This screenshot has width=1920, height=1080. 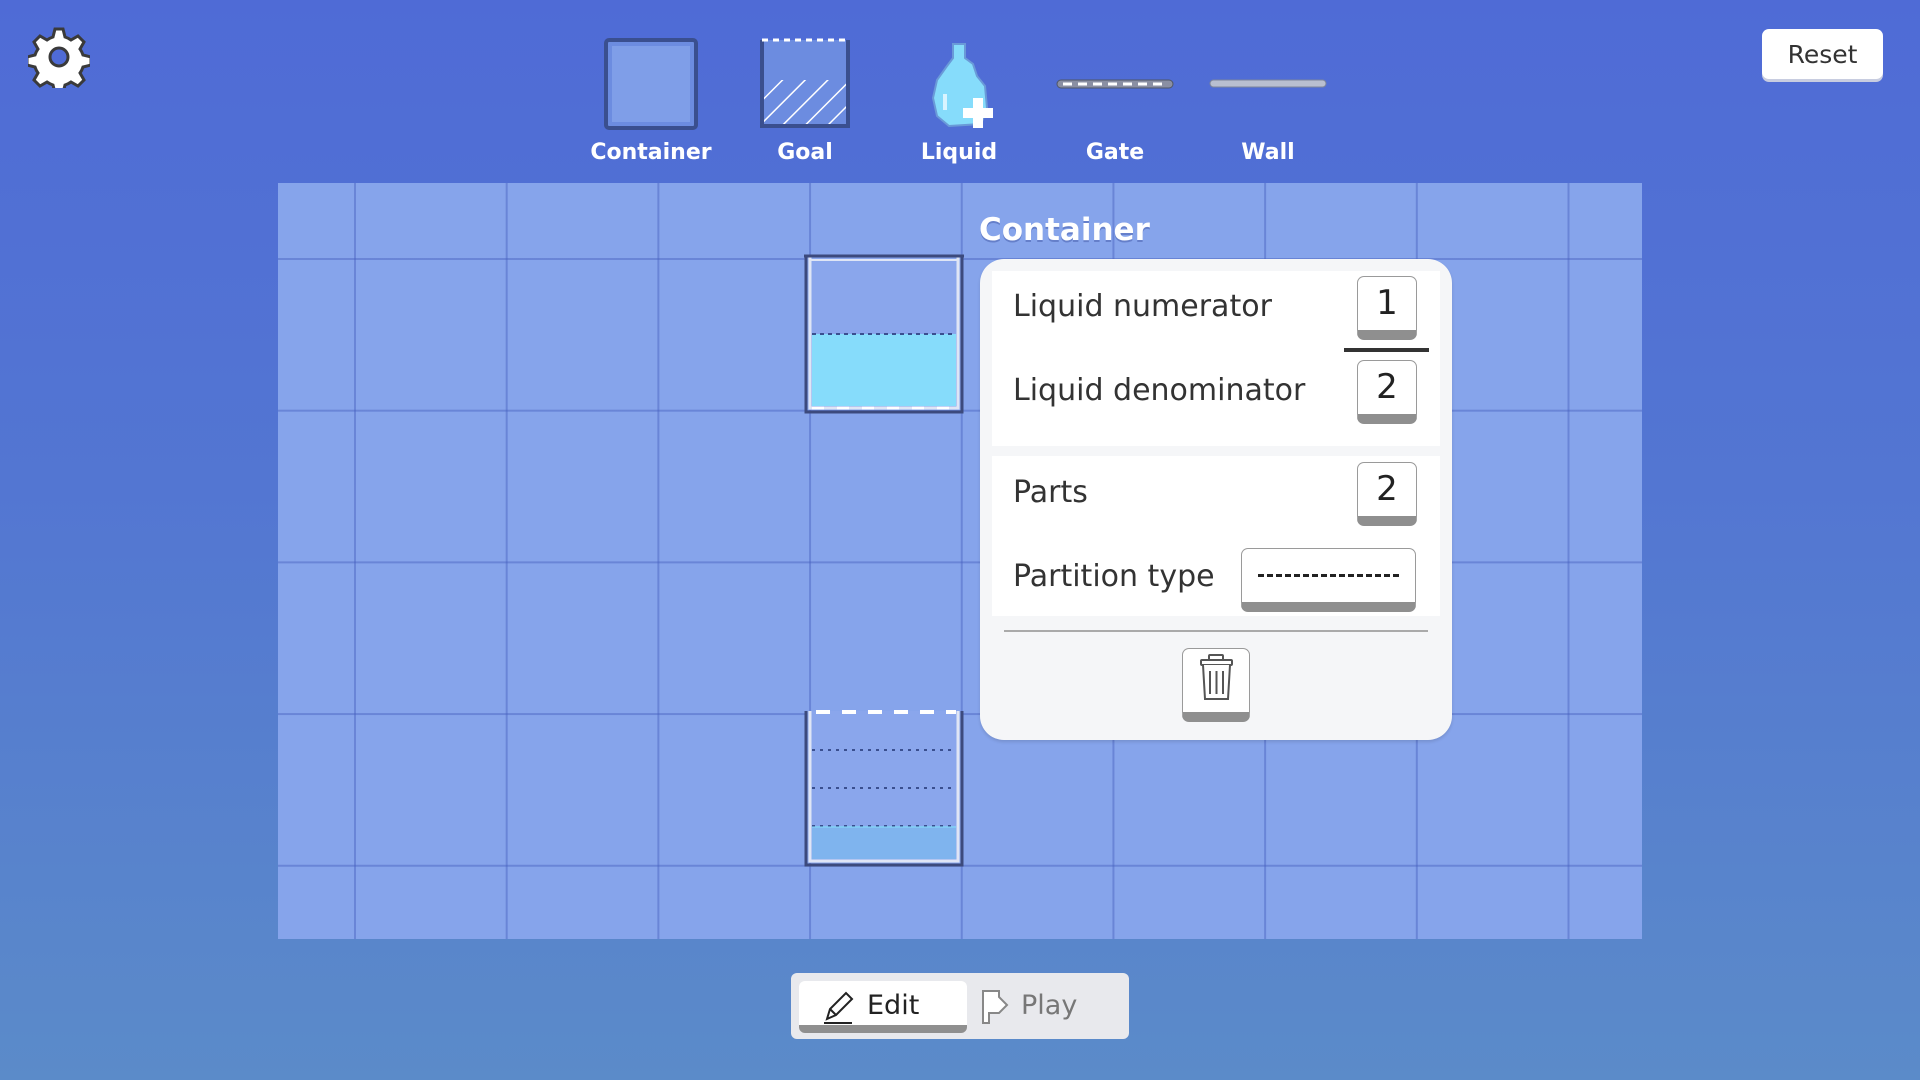 What do you see at coordinates (884, 842) in the screenshot?
I see `lower-container-liquid` at bounding box center [884, 842].